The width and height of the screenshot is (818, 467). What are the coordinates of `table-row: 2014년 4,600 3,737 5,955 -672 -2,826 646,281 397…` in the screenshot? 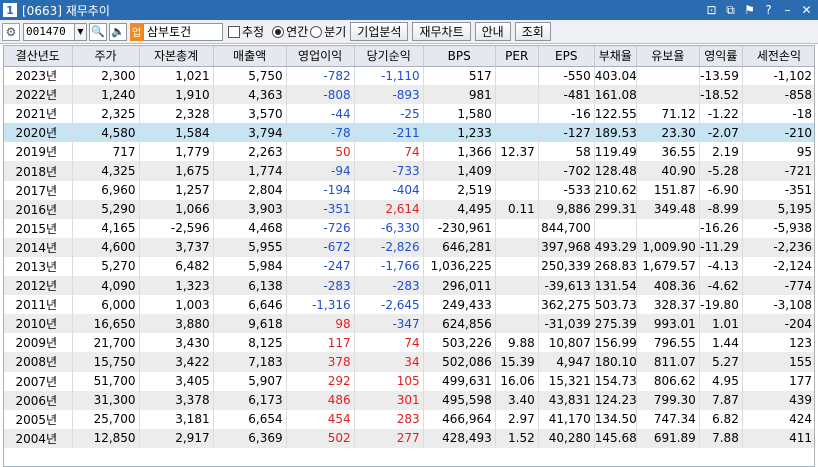 It's located at (409, 247).